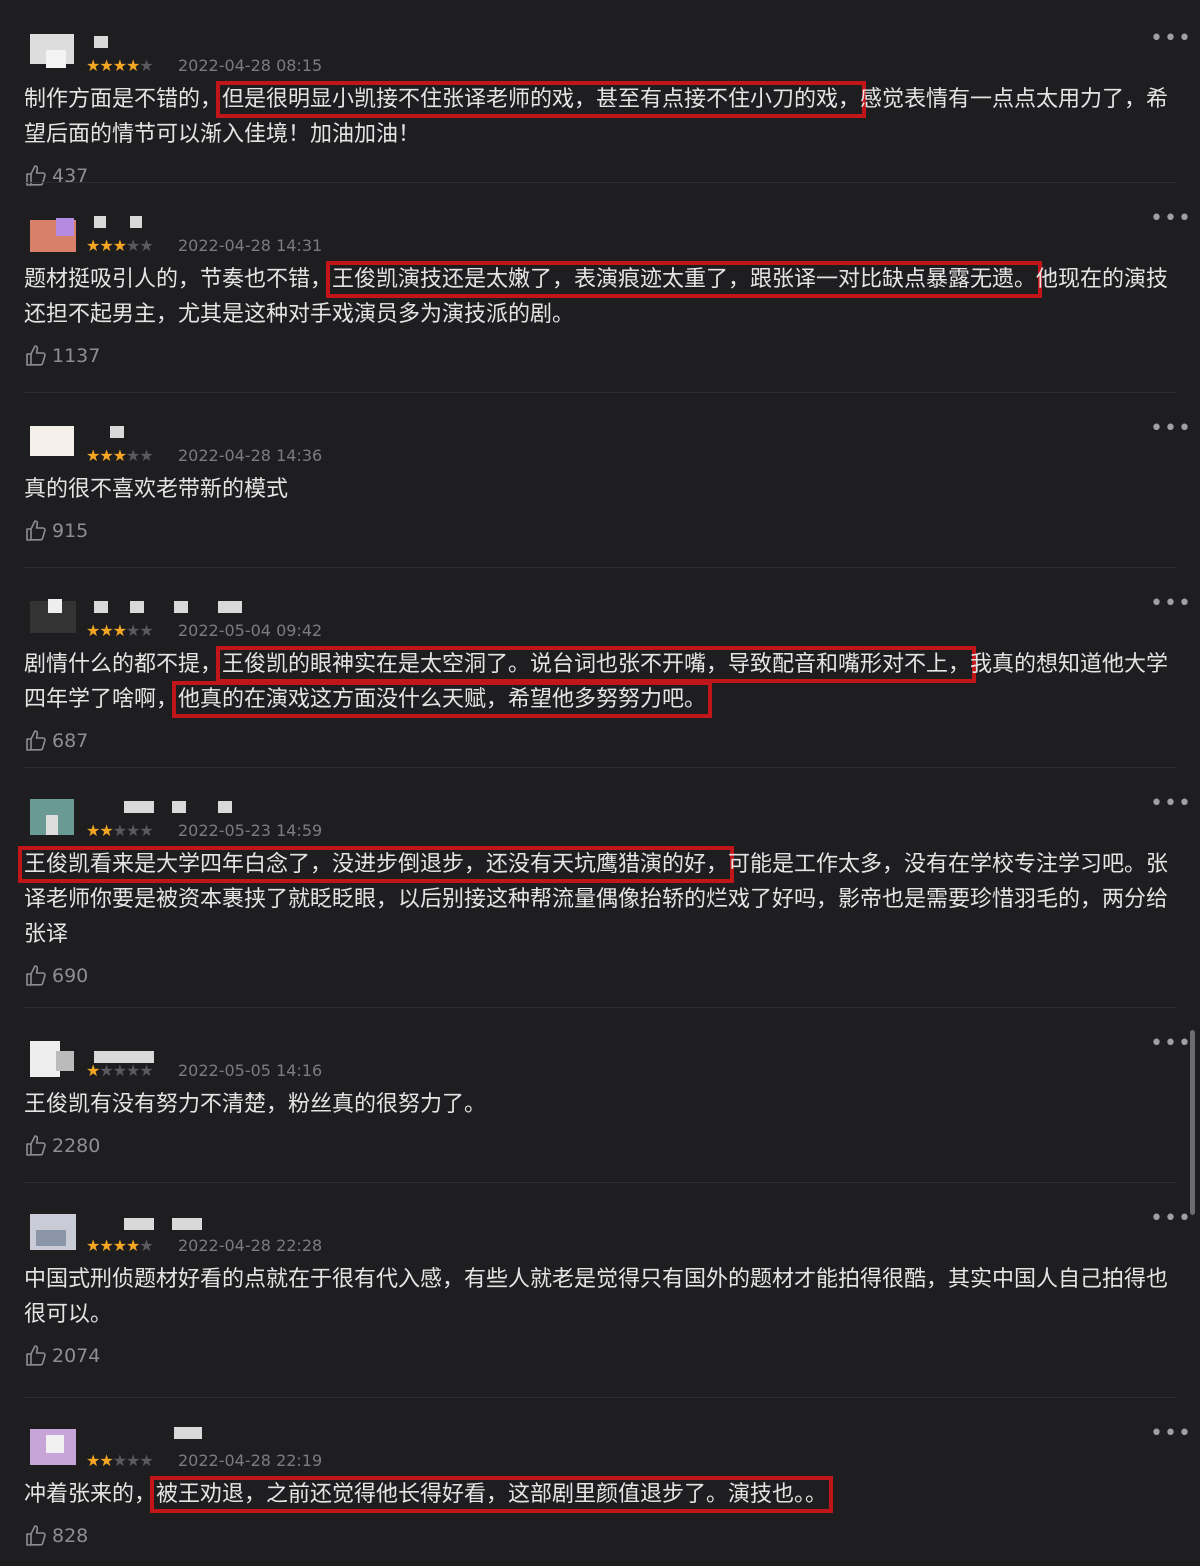  I want to click on like-count: 2074, so click(76, 1356).